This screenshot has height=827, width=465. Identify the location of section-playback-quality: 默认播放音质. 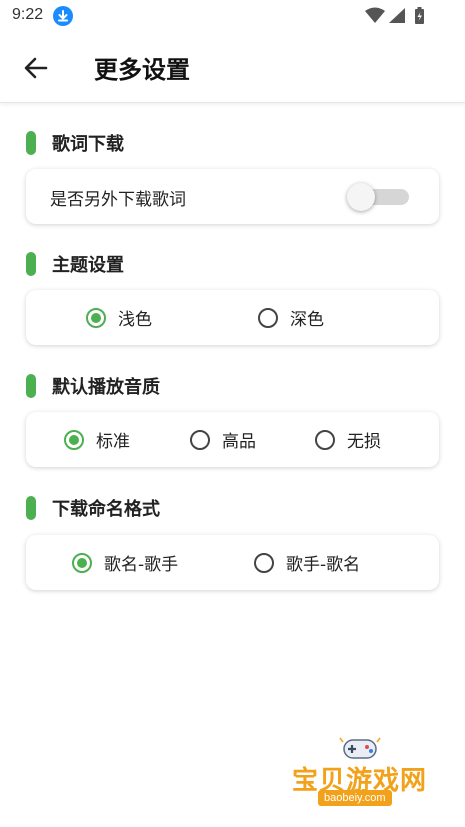
(93, 386).